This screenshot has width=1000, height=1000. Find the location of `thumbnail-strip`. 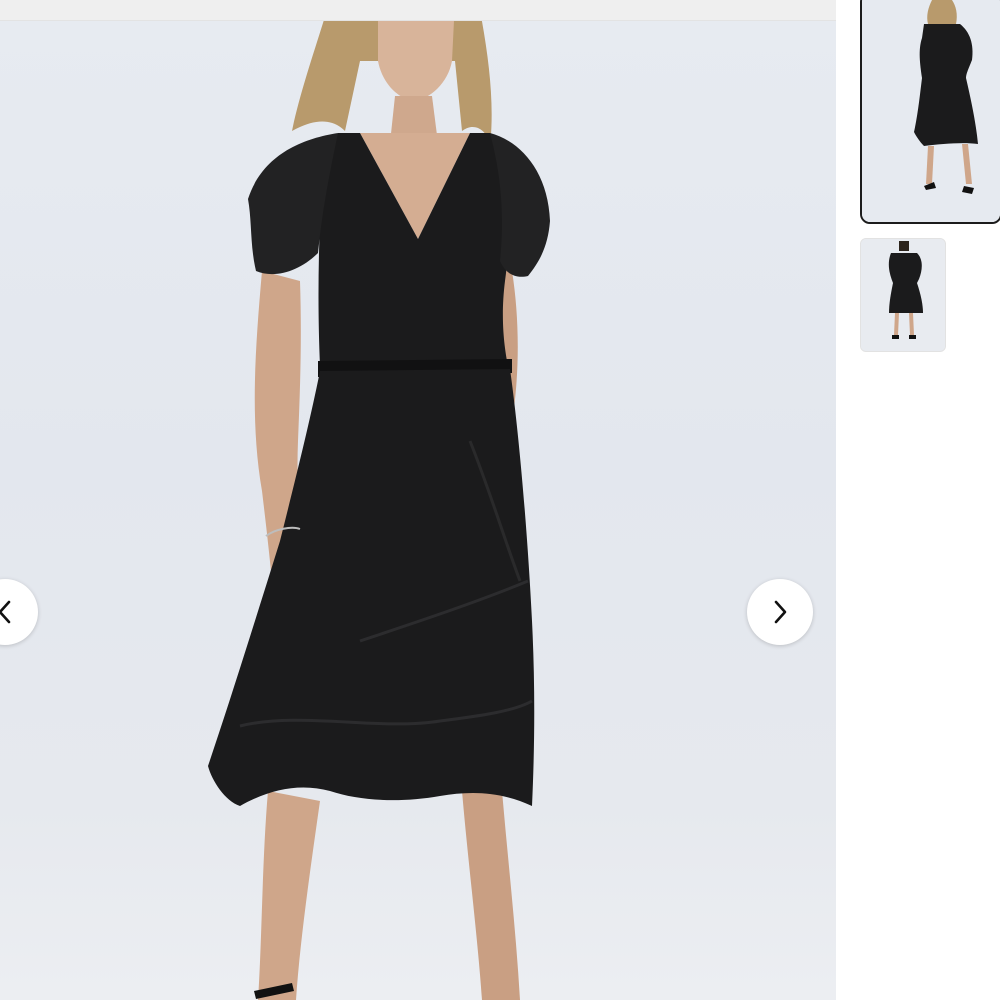

thumbnail-strip is located at coordinates (929, 500).